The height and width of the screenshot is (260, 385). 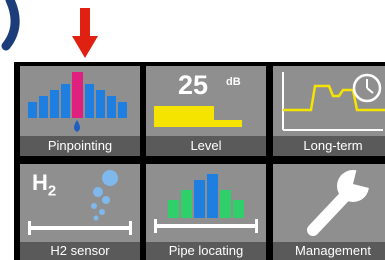 I want to click on h2-sensor-tile: H2 H2 sensor, so click(x=80, y=212).